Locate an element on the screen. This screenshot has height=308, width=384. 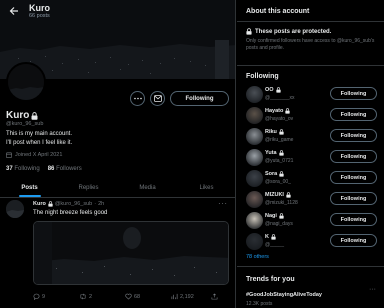
following-item: MIZUKI @mizuki_1128 Following is located at coordinates (313, 200).